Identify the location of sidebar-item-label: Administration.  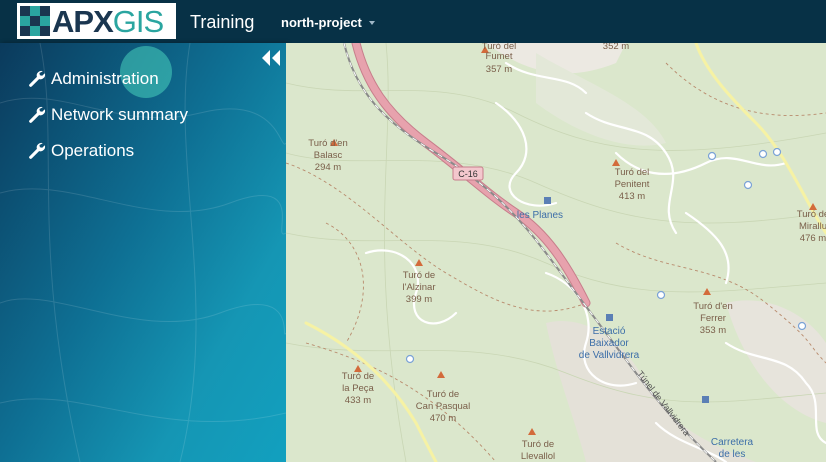
(105, 78).